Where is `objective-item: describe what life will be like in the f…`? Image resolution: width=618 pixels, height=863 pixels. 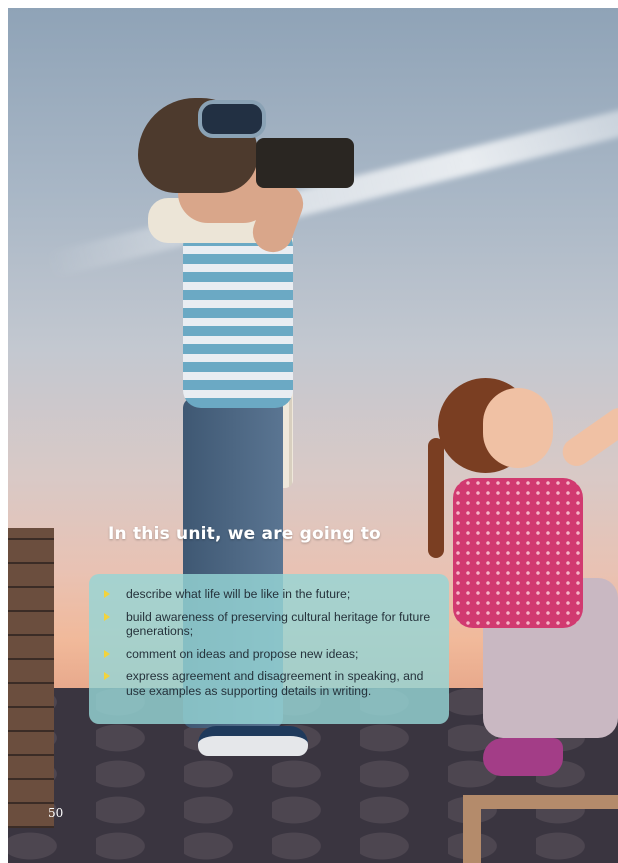
objective-item: describe what life will be like in the f… is located at coordinates (268, 594).